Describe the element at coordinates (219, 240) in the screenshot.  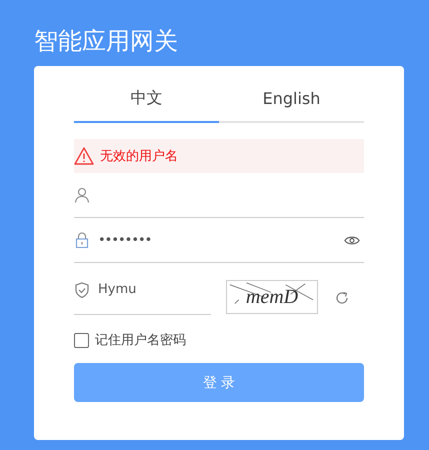
I see `password-field: ••••••••` at that location.